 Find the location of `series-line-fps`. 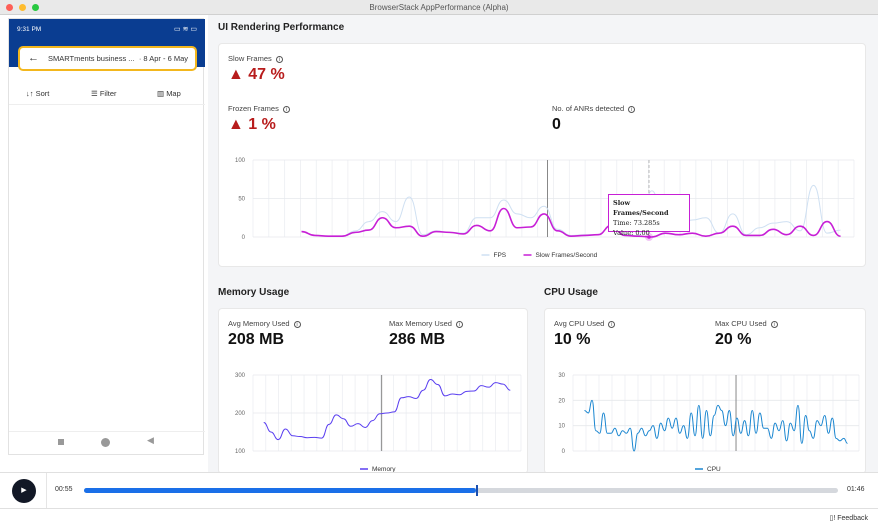

series-line-fps is located at coordinates (571, 210).